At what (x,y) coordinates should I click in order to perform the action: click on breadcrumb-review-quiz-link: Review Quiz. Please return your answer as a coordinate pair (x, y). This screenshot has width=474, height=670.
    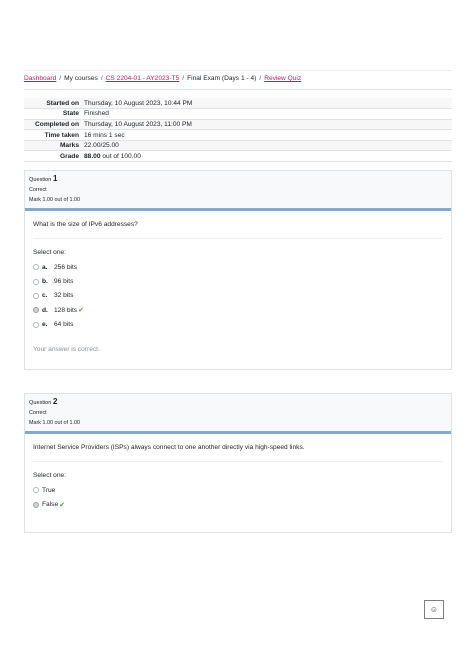
    Looking at the image, I should click on (282, 78).